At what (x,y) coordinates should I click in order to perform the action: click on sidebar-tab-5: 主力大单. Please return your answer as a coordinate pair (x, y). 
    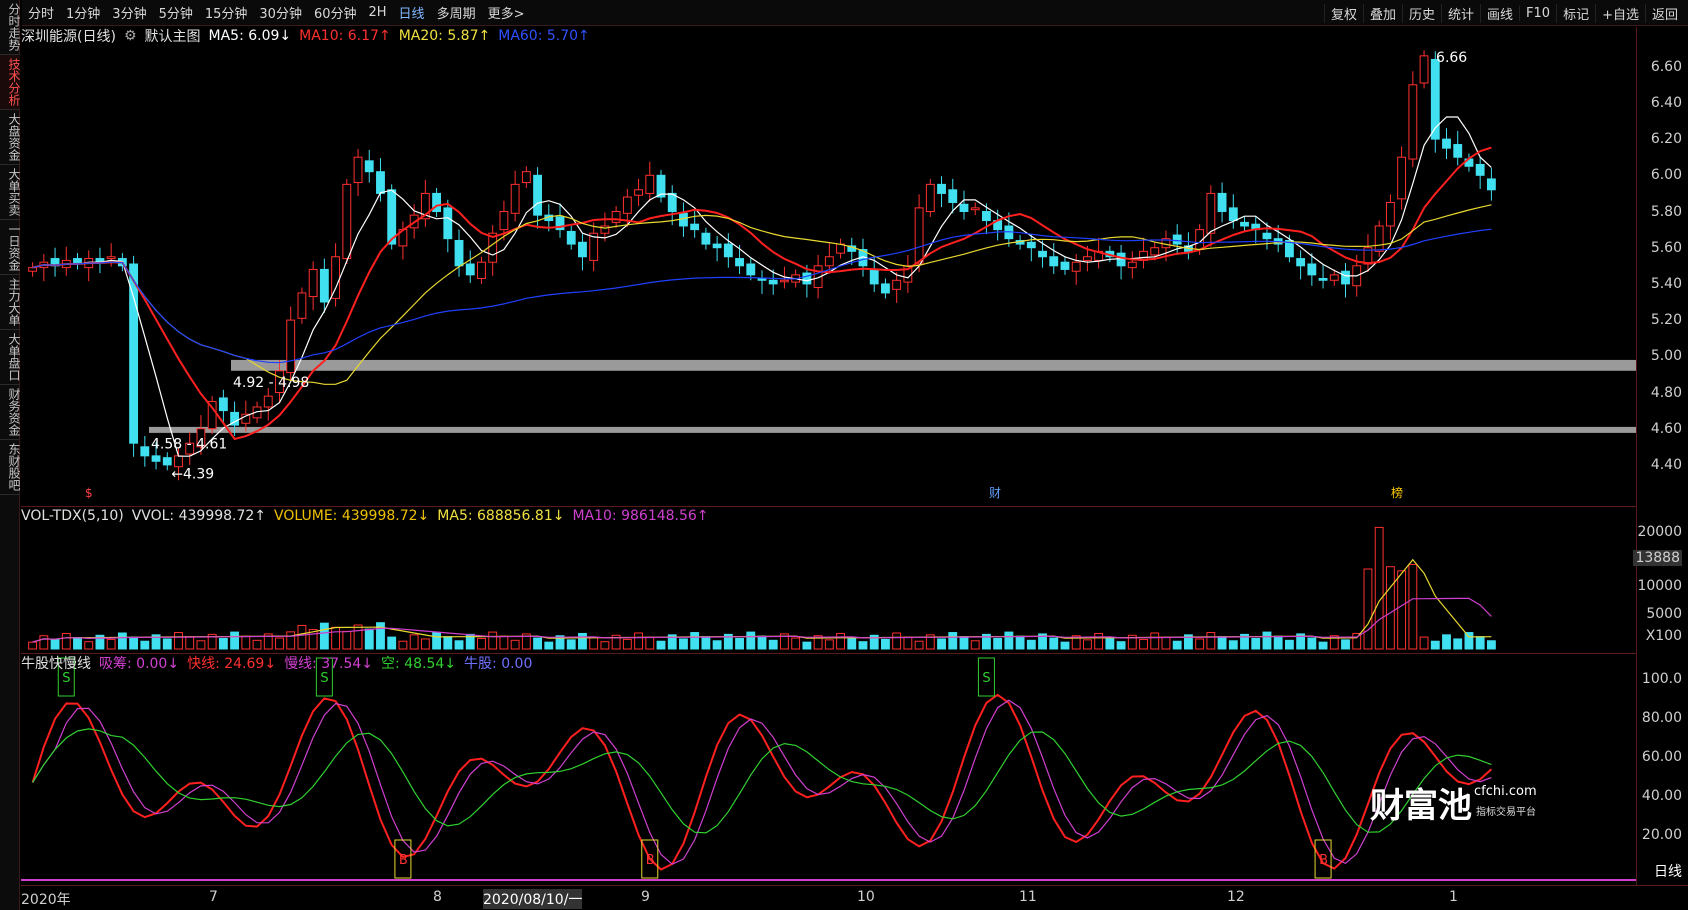
    Looking at the image, I should click on (10, 302).